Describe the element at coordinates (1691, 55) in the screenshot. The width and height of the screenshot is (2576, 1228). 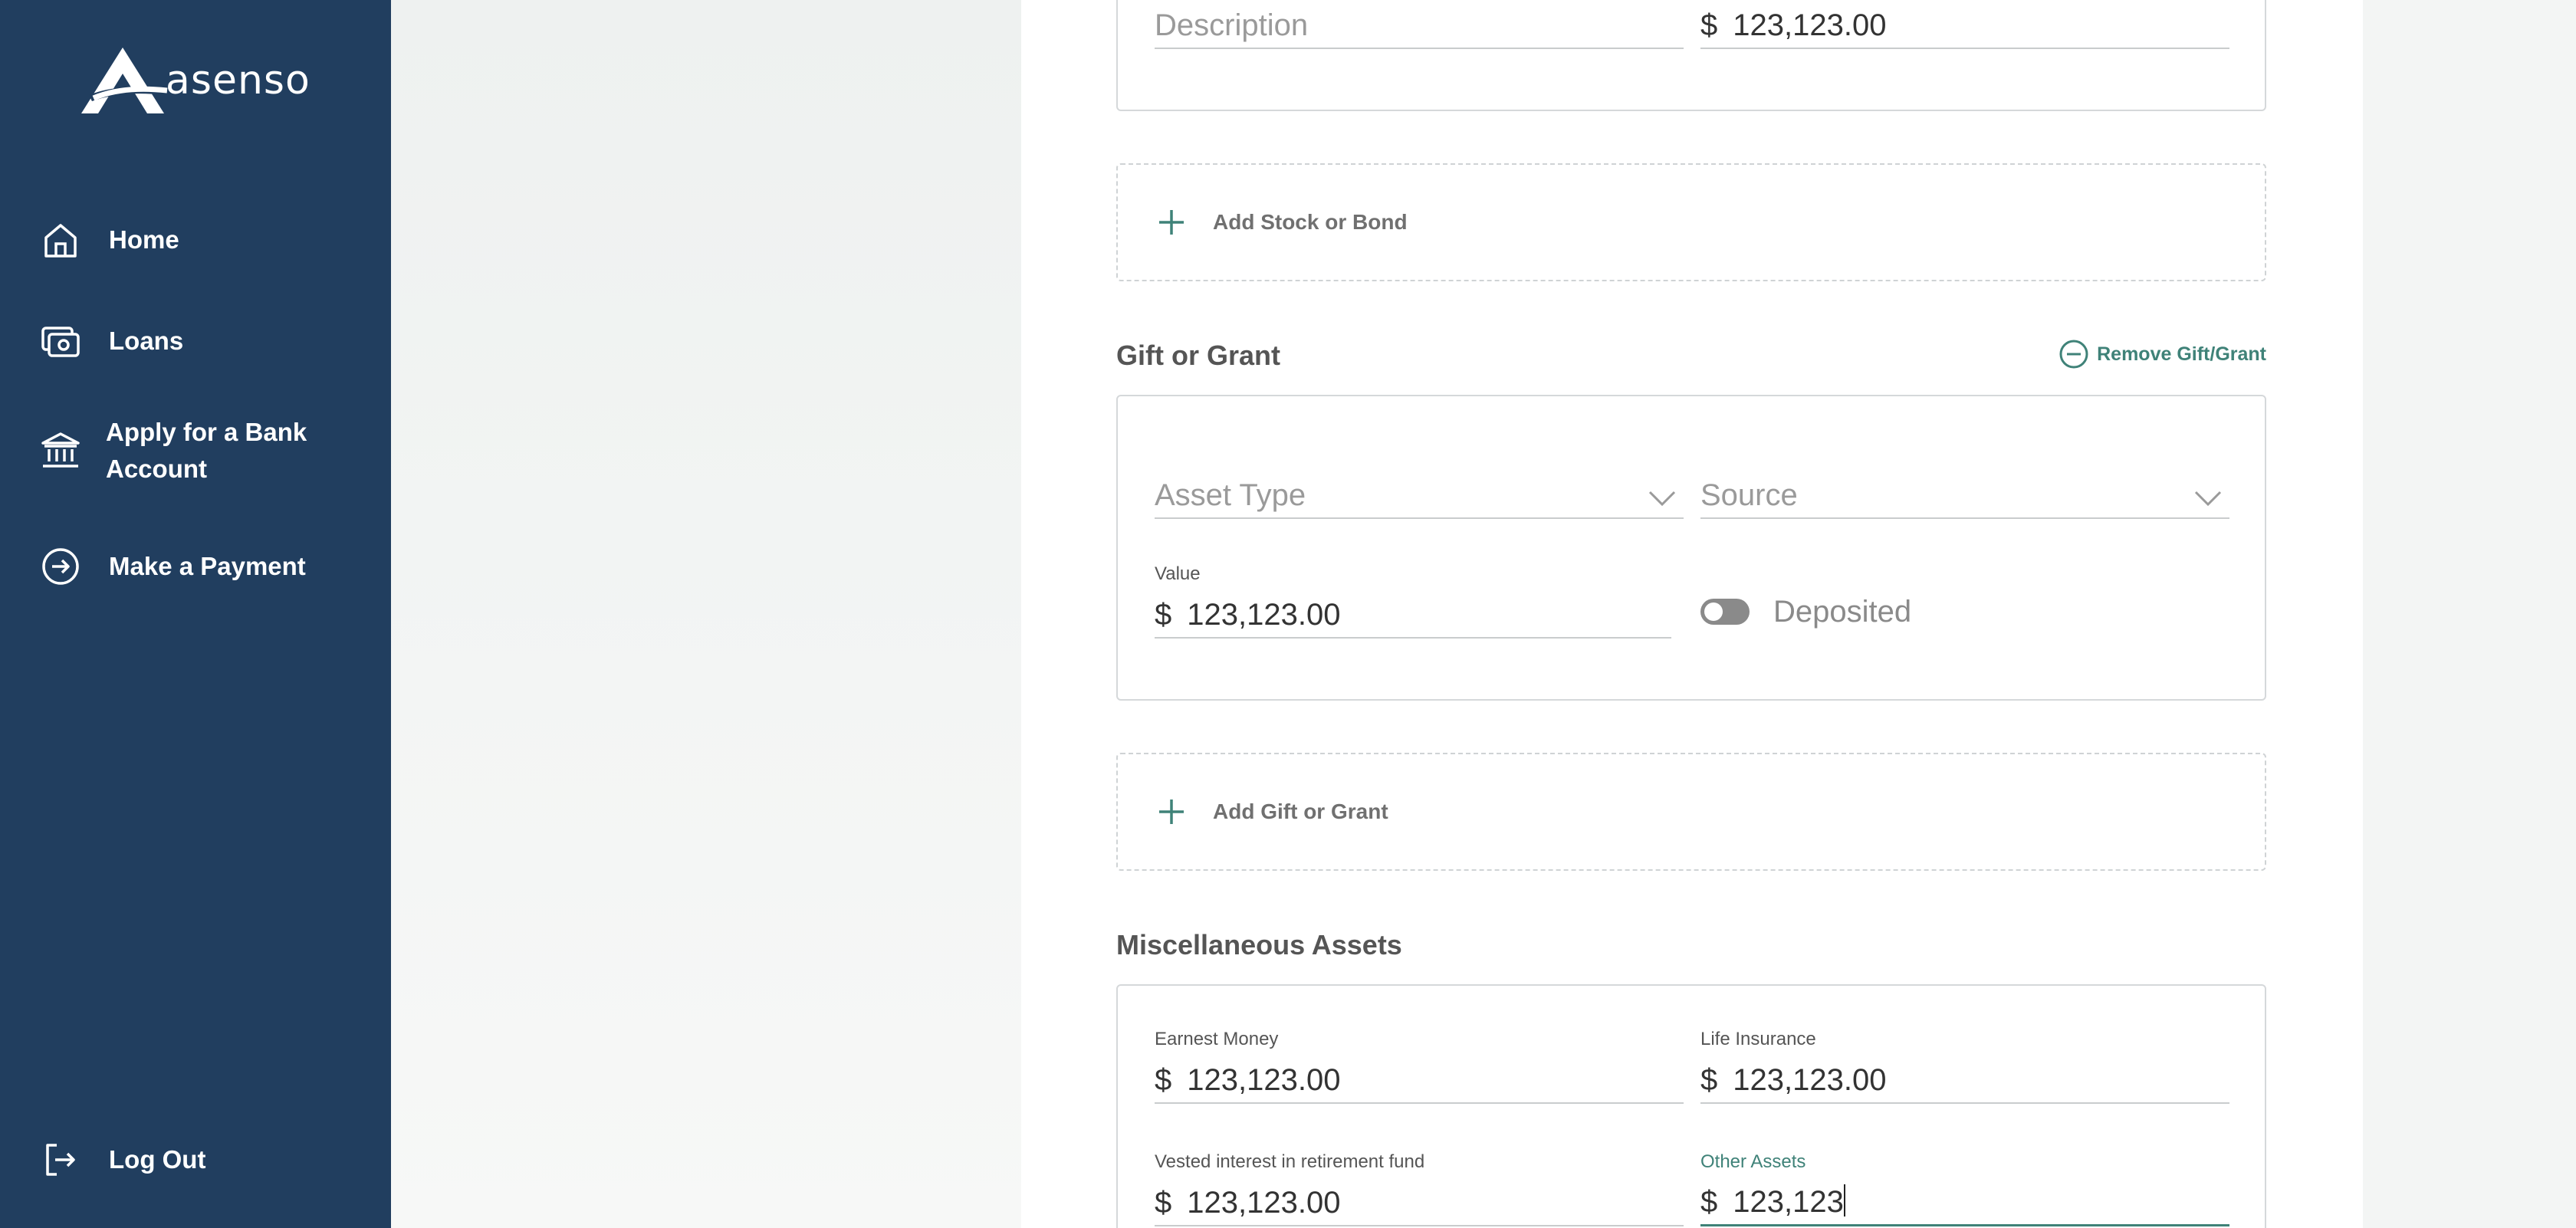
I see `stock-card: Description $123,123.00` at that location.